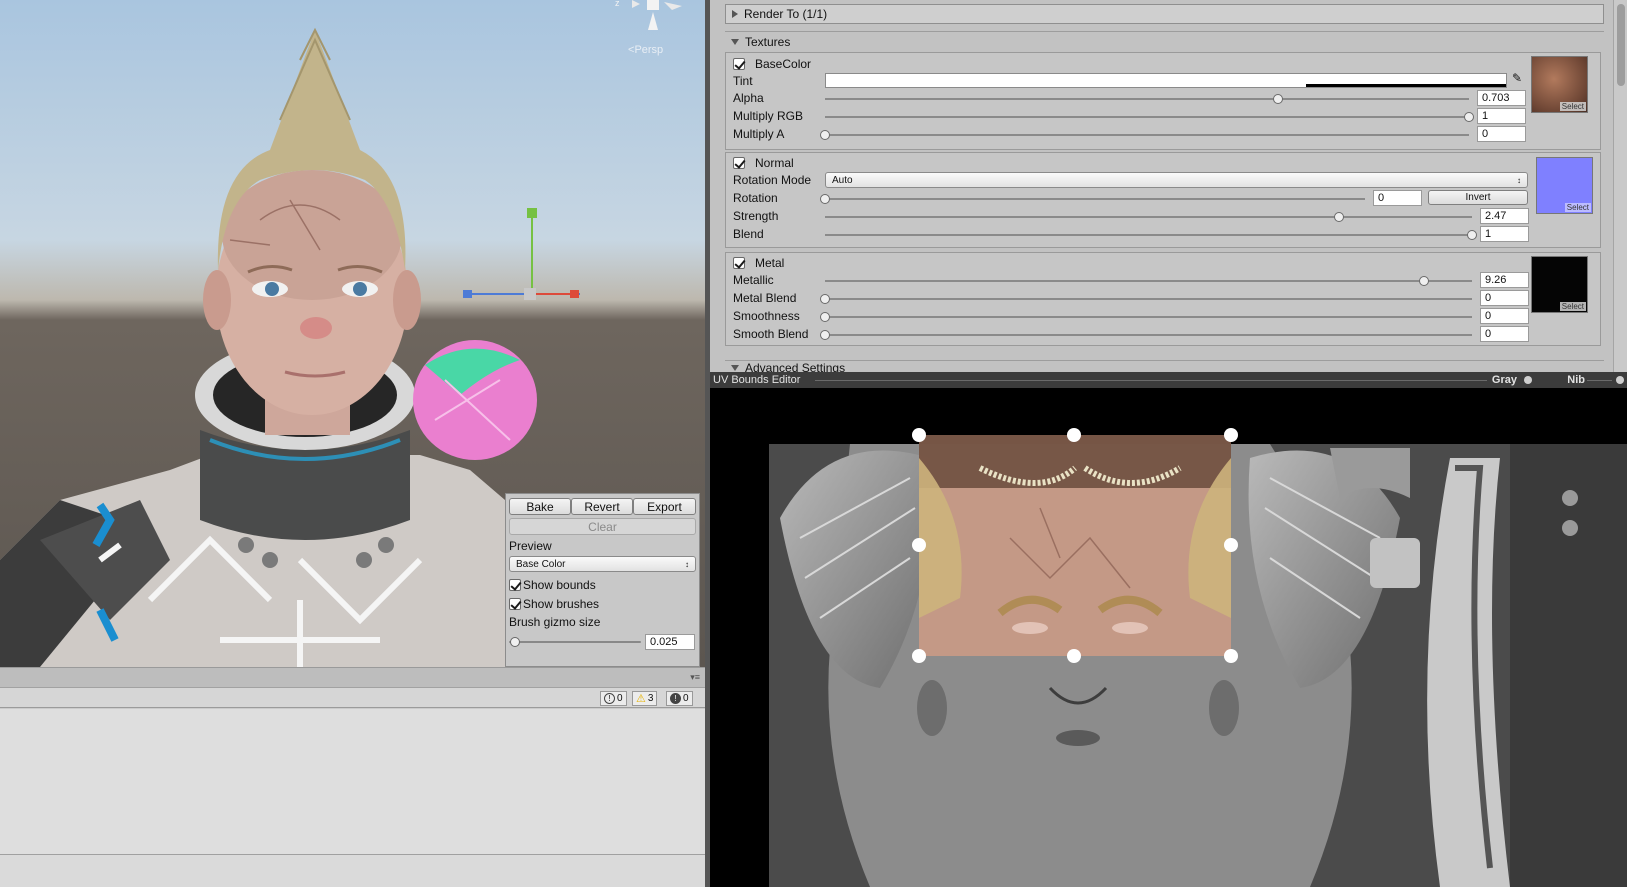 The height and width of the screenshot is (887, 1627). Describe the element at coordinates (1147, 99) in the screenshot. I see `alpha-slider` at that location.